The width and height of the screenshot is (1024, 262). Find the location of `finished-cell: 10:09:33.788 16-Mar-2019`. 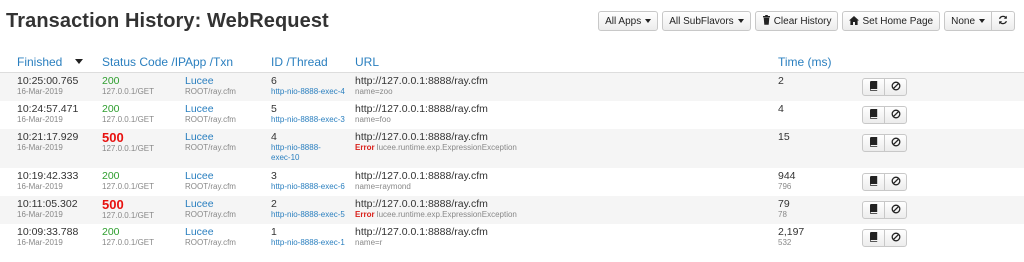

finished-cell: 10:09:33.788 16-Mar-2019 is located at coordinates (47, 237).